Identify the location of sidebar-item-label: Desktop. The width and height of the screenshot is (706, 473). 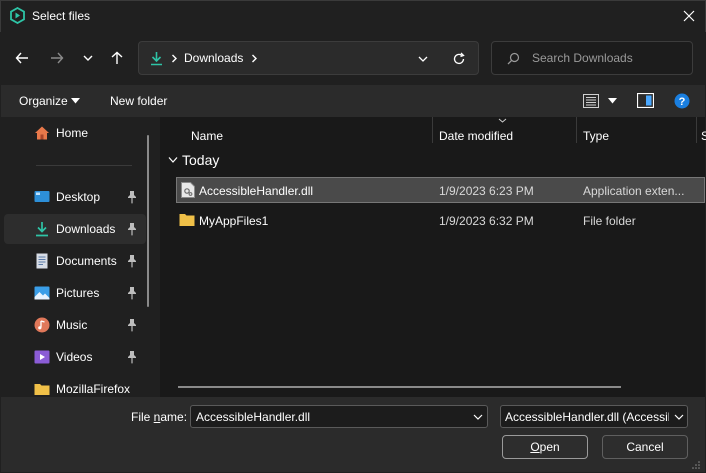
(78, 197).